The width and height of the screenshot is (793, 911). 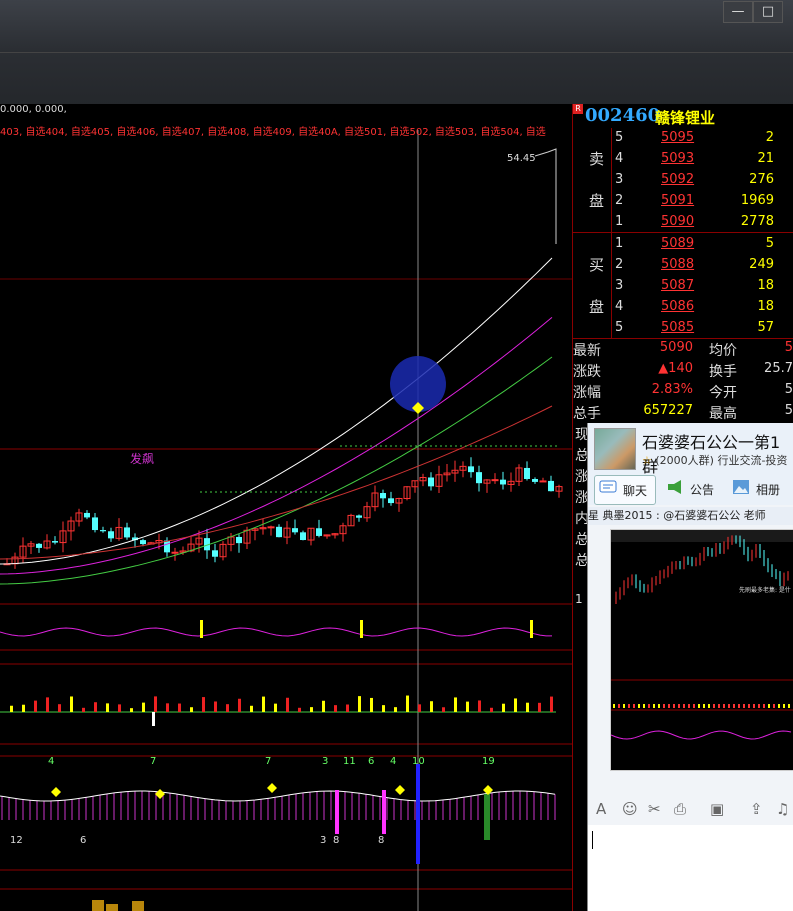 What do you see at coordinates (678, 137) in the screenshot?
I see `sell-price: 5095` at bounding box center [678, 137].